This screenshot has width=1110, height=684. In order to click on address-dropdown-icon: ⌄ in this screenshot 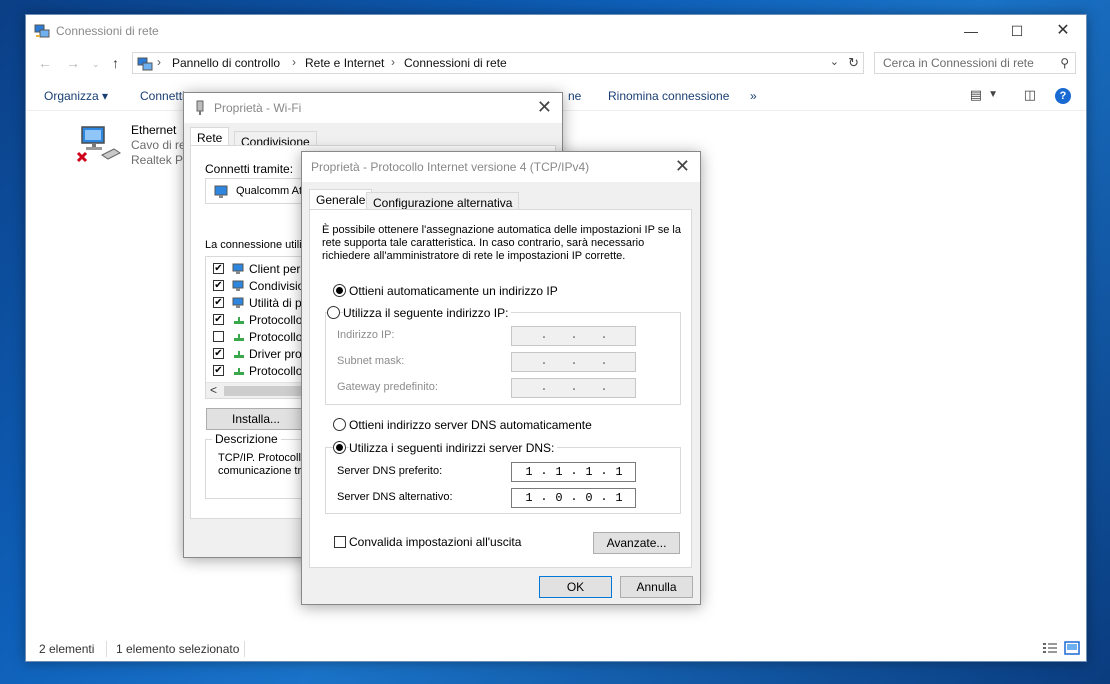, I will do `click(834, 61)`.